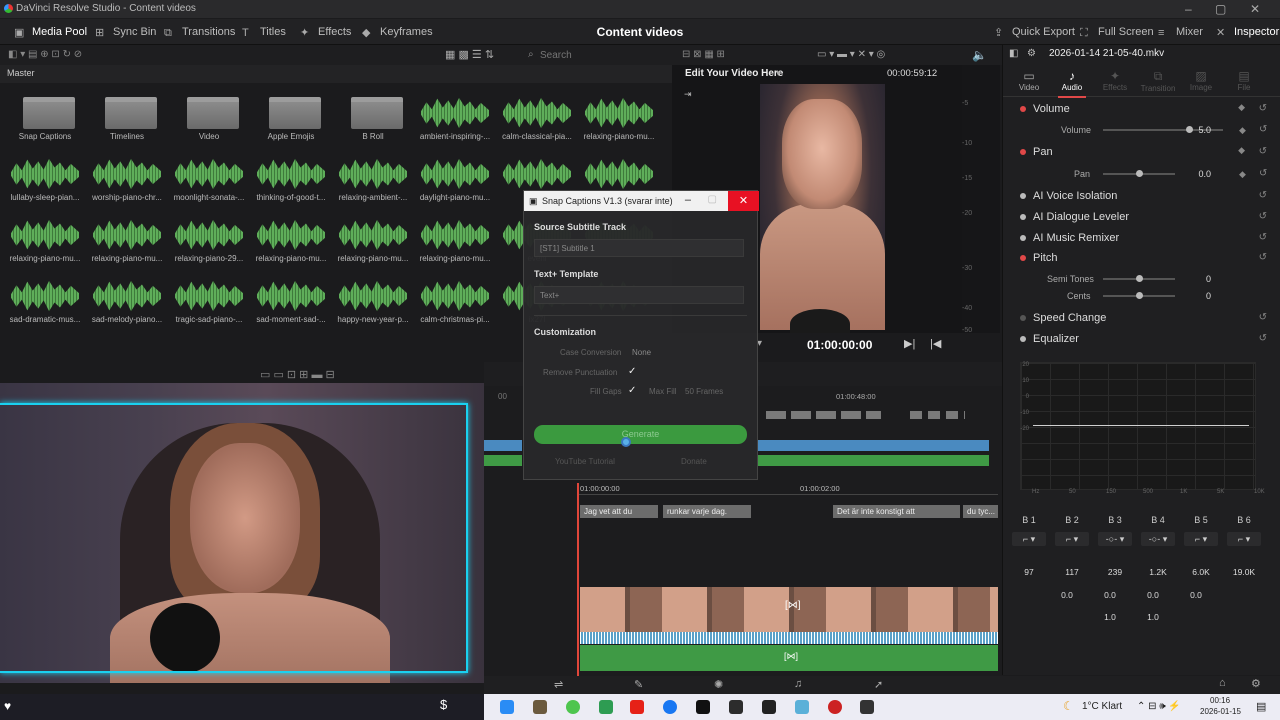 Image resolution: width=1280 pixels, height=720 pixels. I want to click on weather-text: 1°C Klart, so click(1102, 706).